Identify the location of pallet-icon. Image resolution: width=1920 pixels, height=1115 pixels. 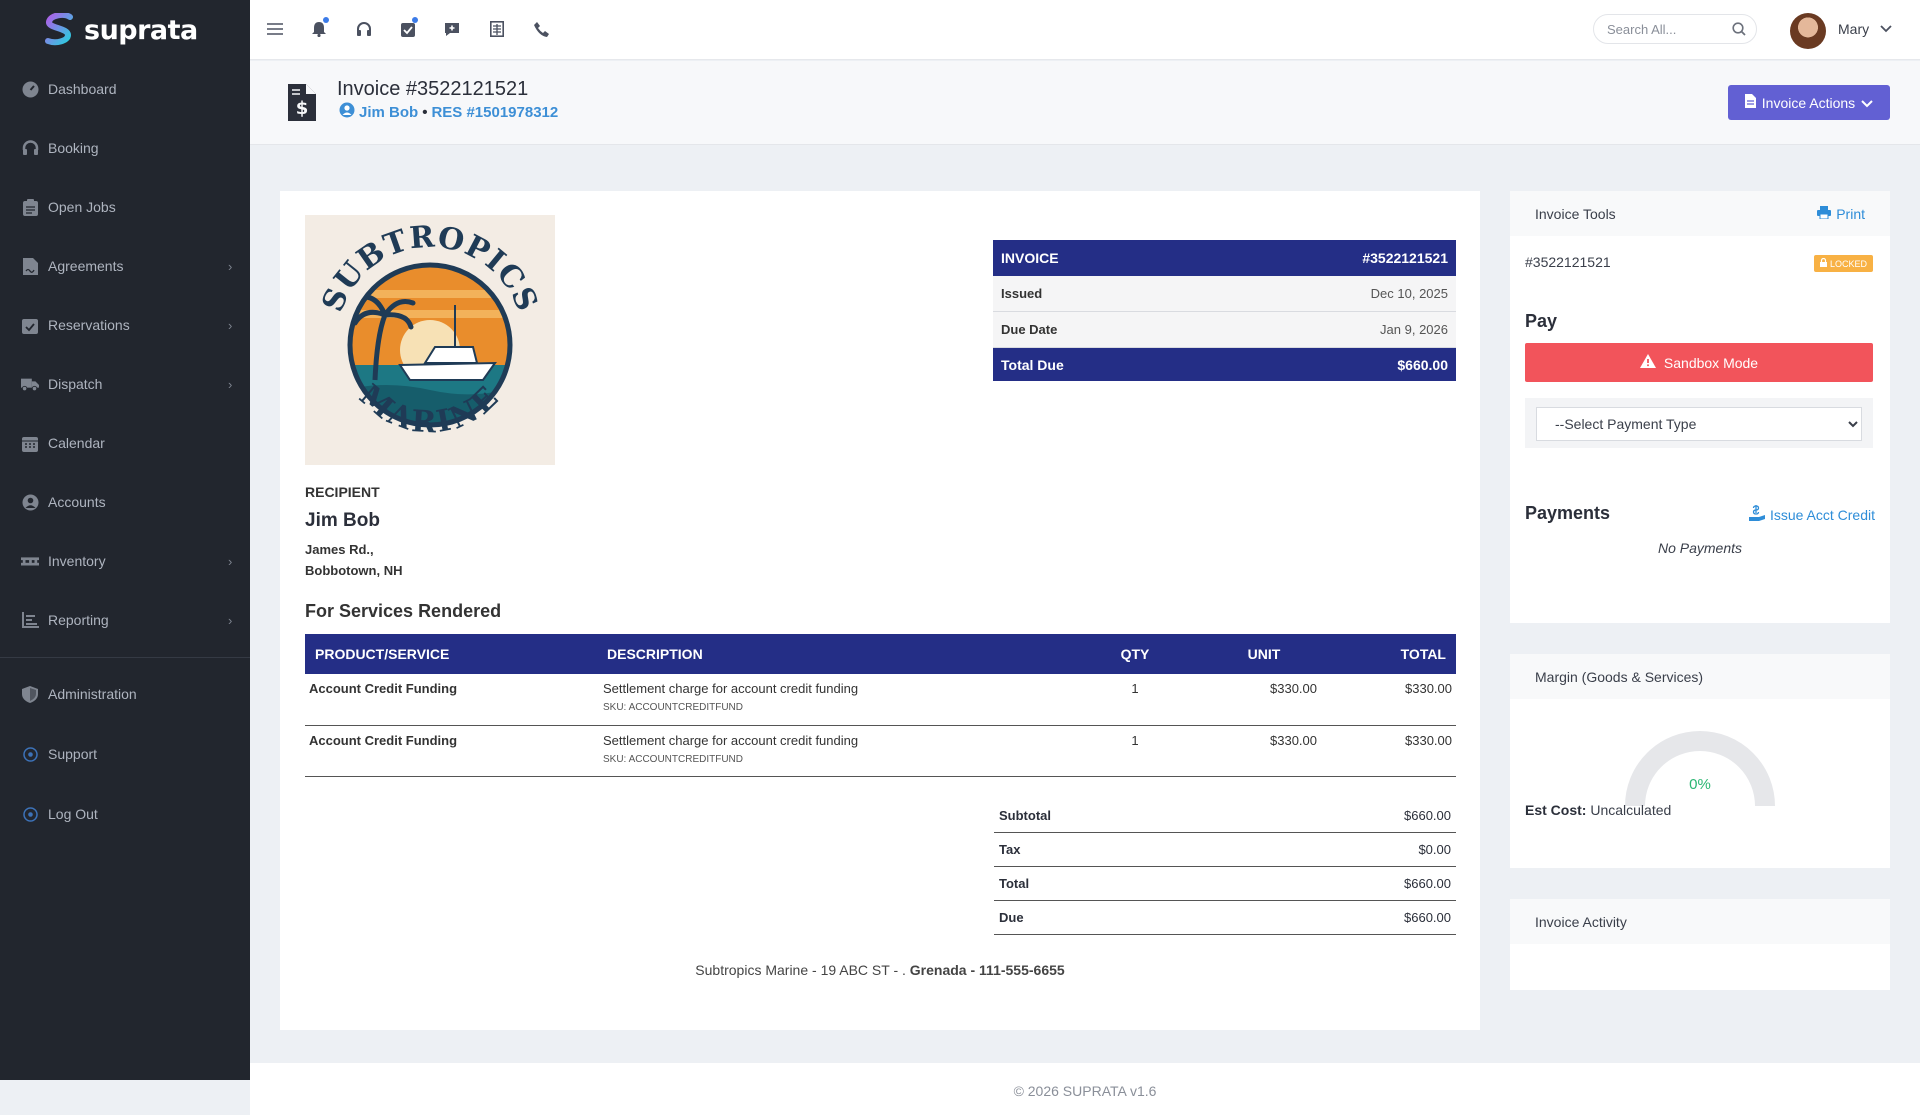
(30, 561).